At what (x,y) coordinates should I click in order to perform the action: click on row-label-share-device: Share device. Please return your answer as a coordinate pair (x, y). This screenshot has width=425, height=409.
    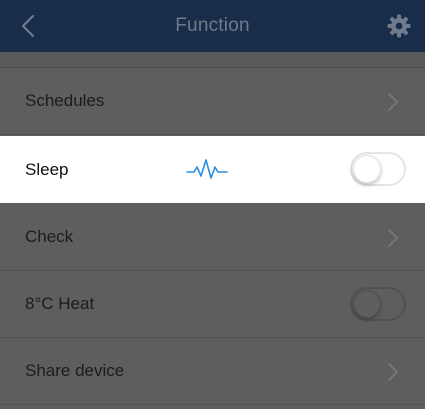
    Looking at the image, I should click on (75, 370).